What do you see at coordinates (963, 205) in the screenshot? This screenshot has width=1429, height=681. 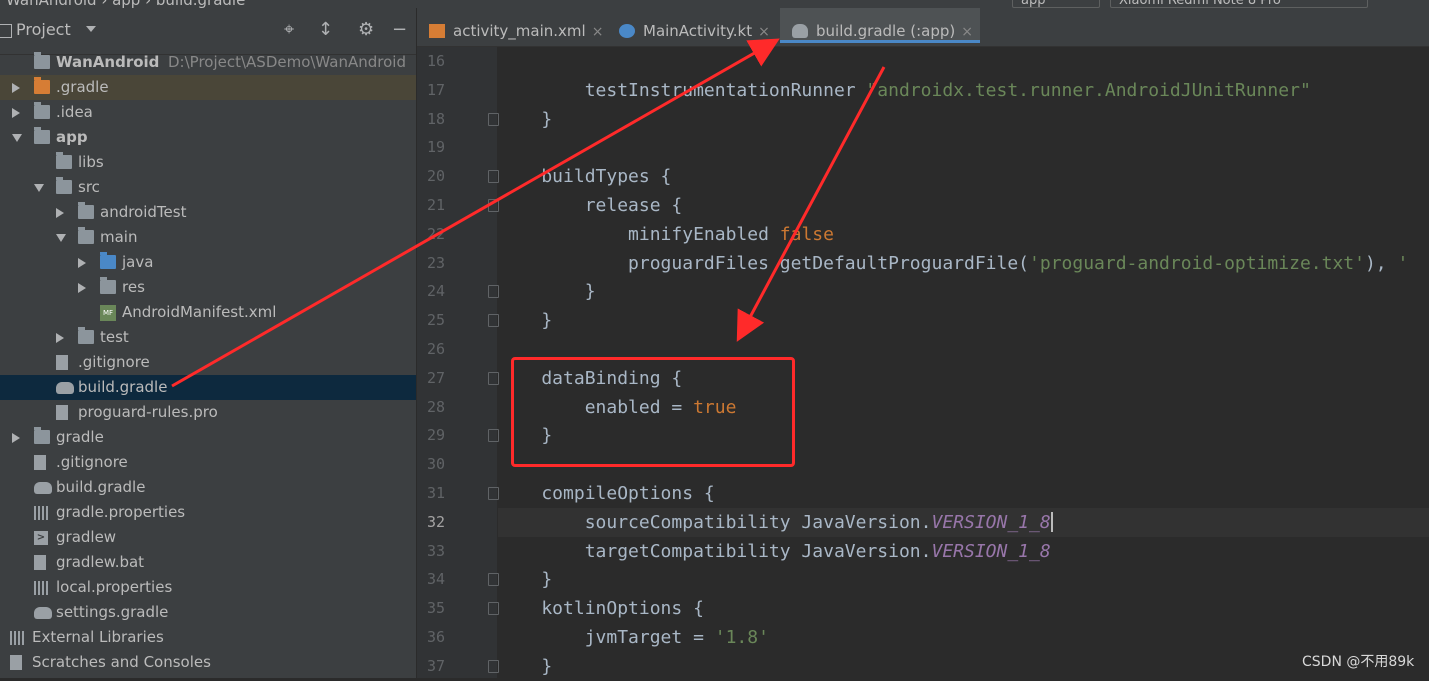 I see `code-line: release {` at bounding box center [963, 205].